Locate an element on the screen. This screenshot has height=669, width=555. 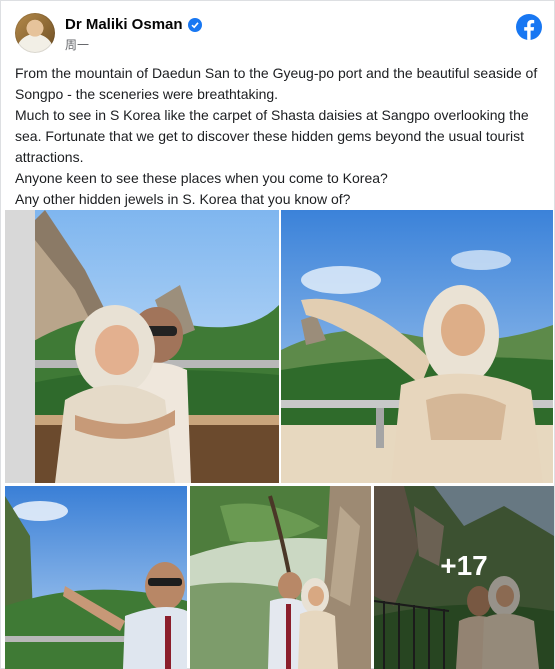
post-photo-5: +17 is located at coordinates (464, 577).